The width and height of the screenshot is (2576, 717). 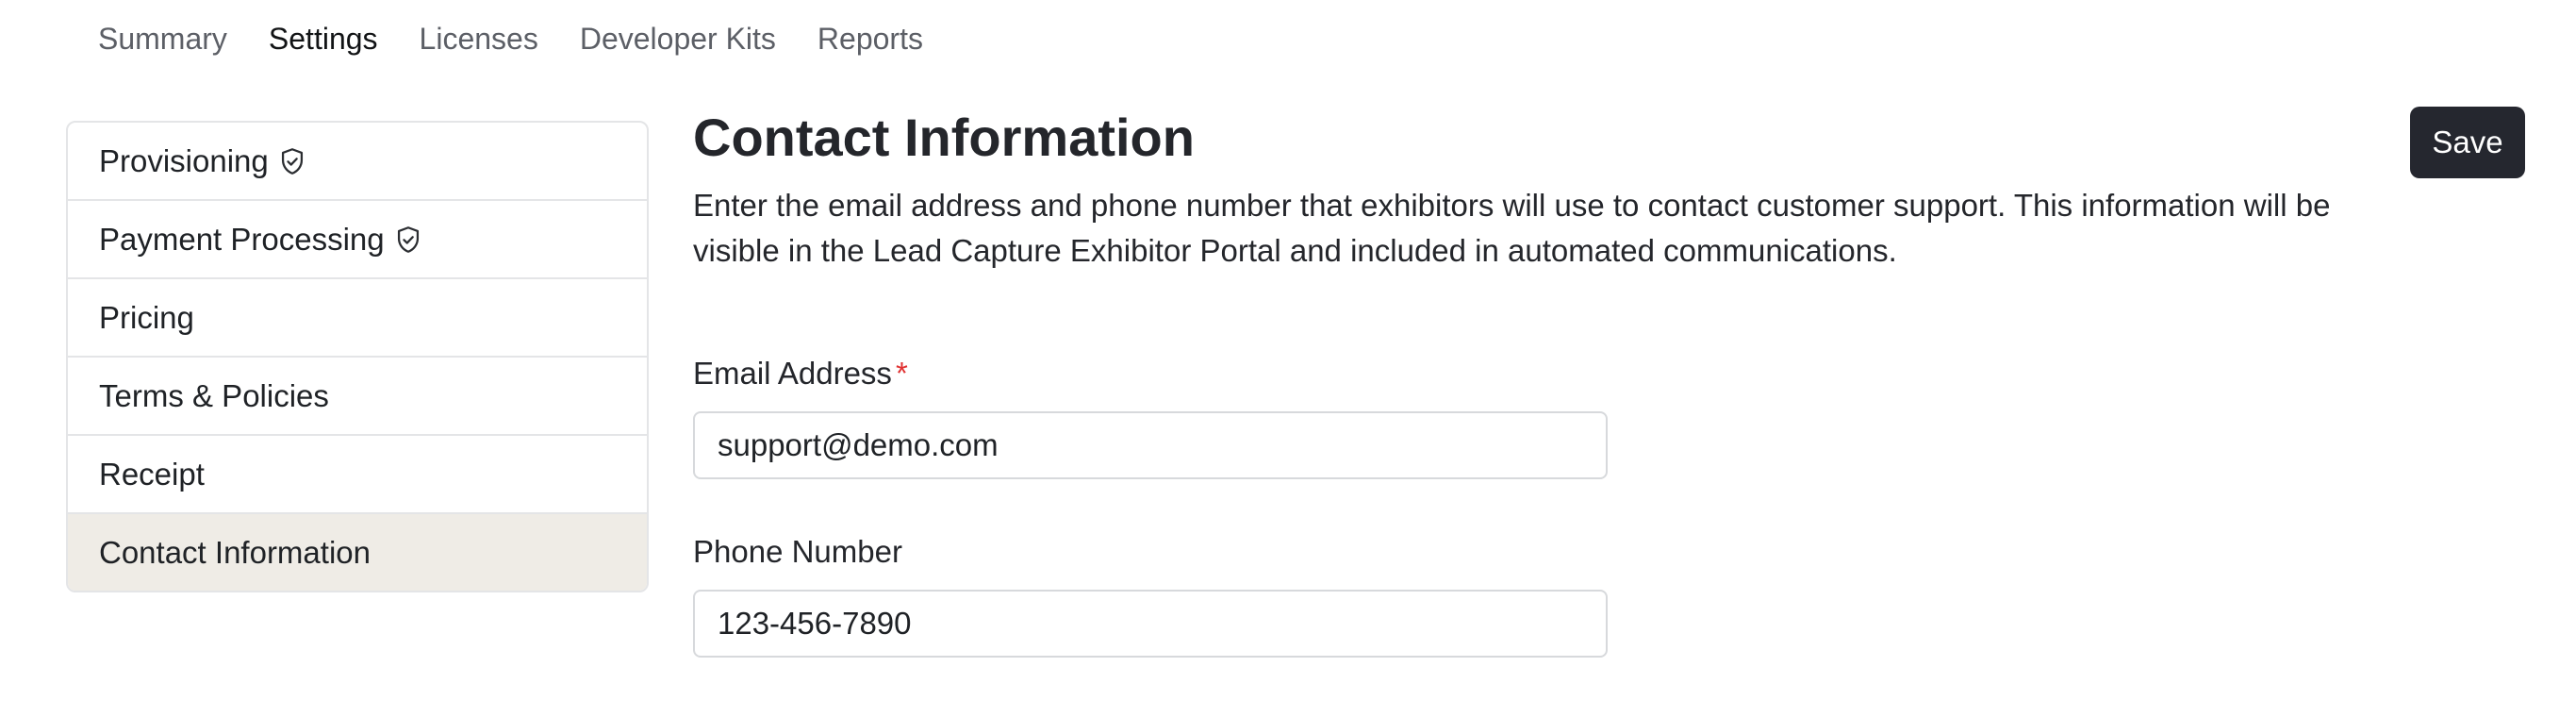 What do you see at coordinates (678, 38) in the screenshot?
I see `tab-developer-kits: Developer Kits` at bounding box center [678, 38].